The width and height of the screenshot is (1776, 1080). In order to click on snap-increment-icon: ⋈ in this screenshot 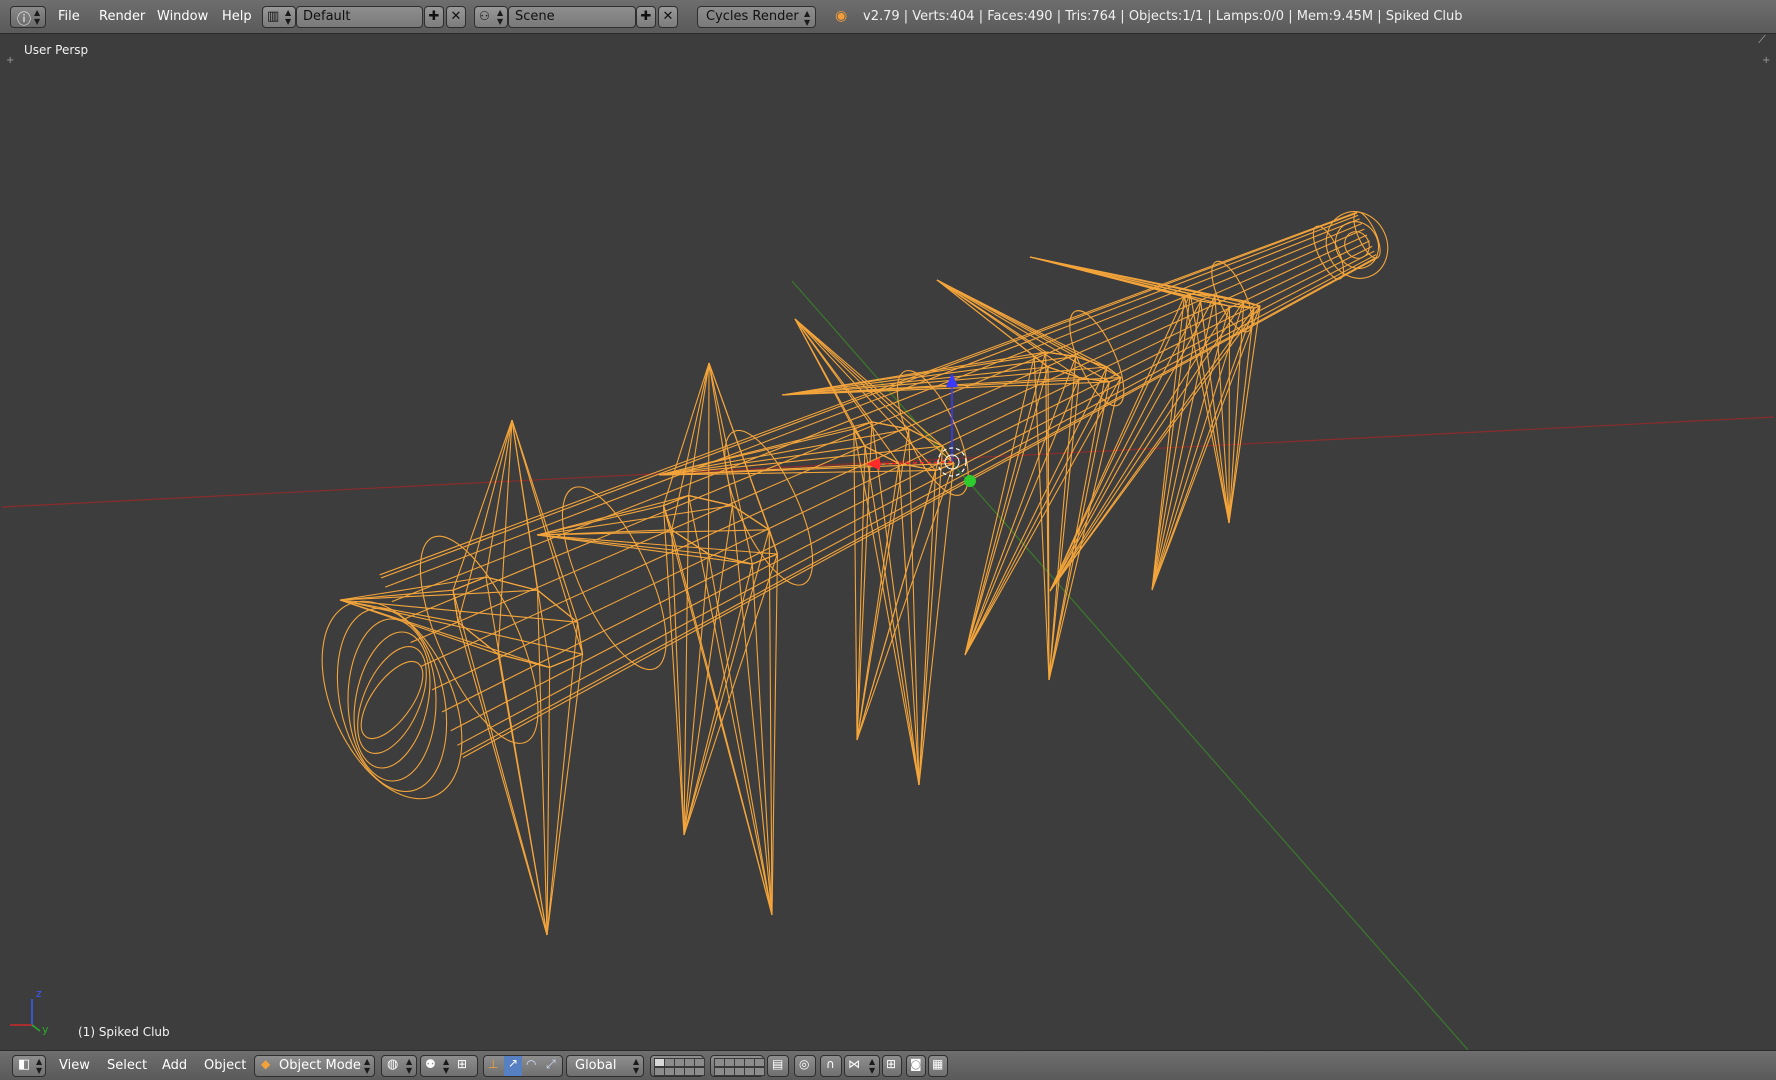, I will do `click(854, 1064)`.